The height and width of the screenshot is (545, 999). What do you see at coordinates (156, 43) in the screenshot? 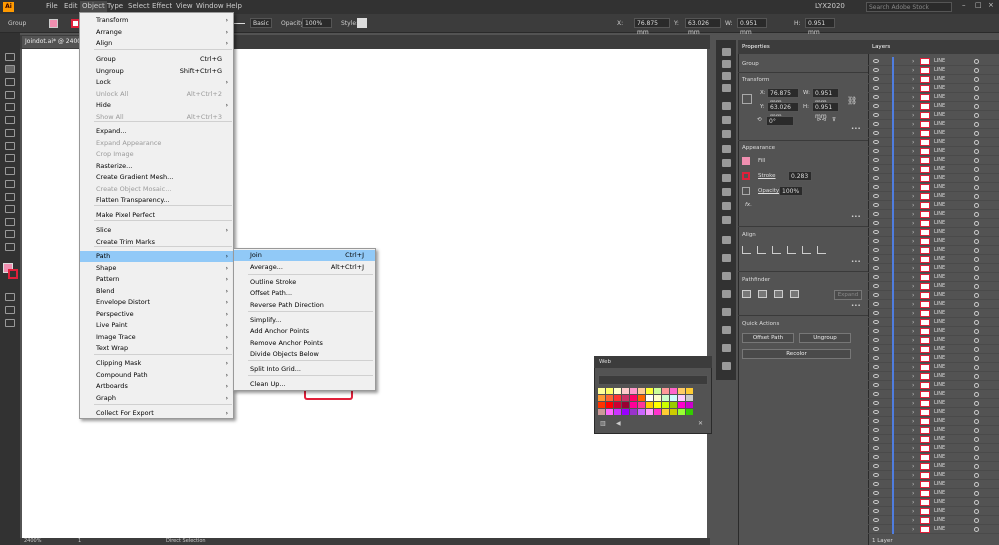
I see `object-menu-item: Align ›` at bounding box center [156, 43].